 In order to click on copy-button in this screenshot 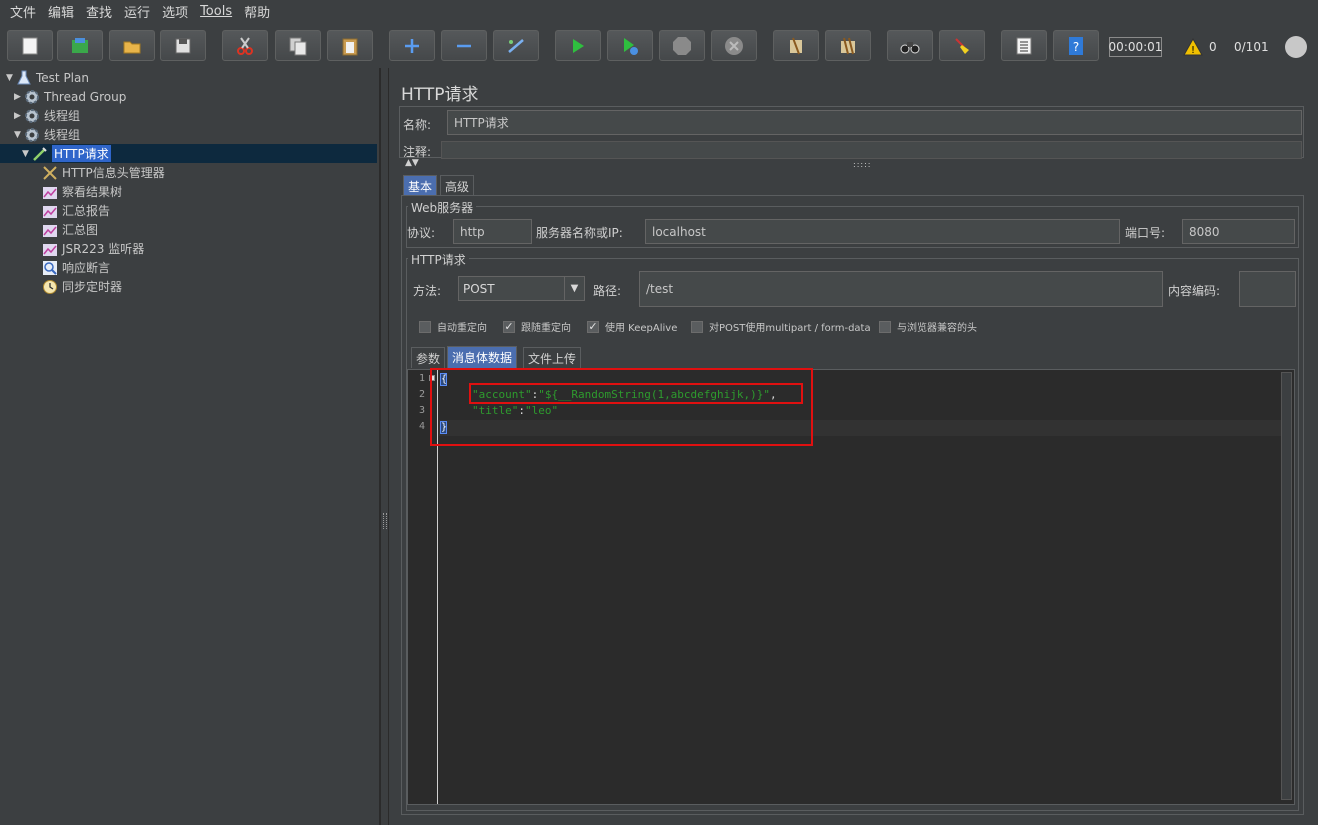, I will do `click(298, 45)`.